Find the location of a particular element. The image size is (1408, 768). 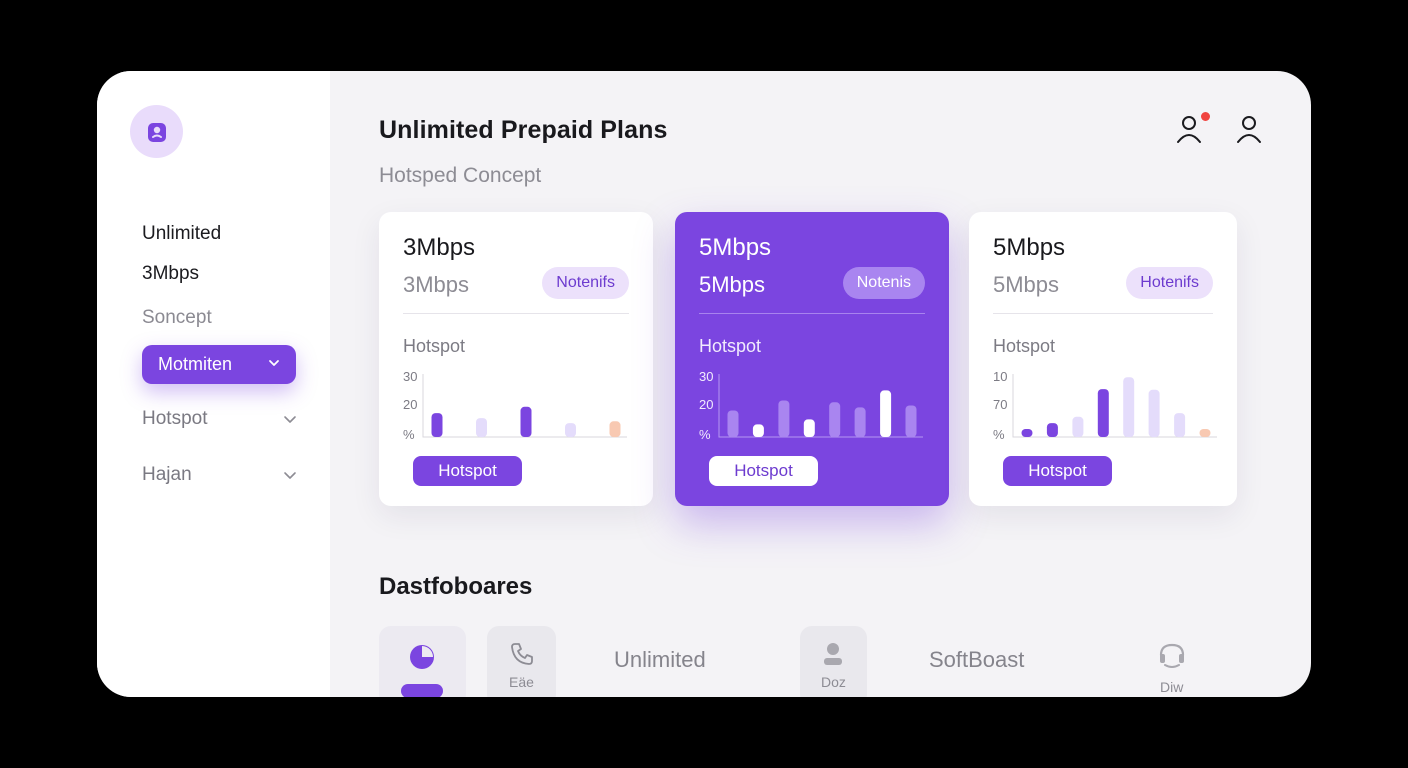

sidebar-item-3mbps: 3Mbps is located at coordinates (170, 274).